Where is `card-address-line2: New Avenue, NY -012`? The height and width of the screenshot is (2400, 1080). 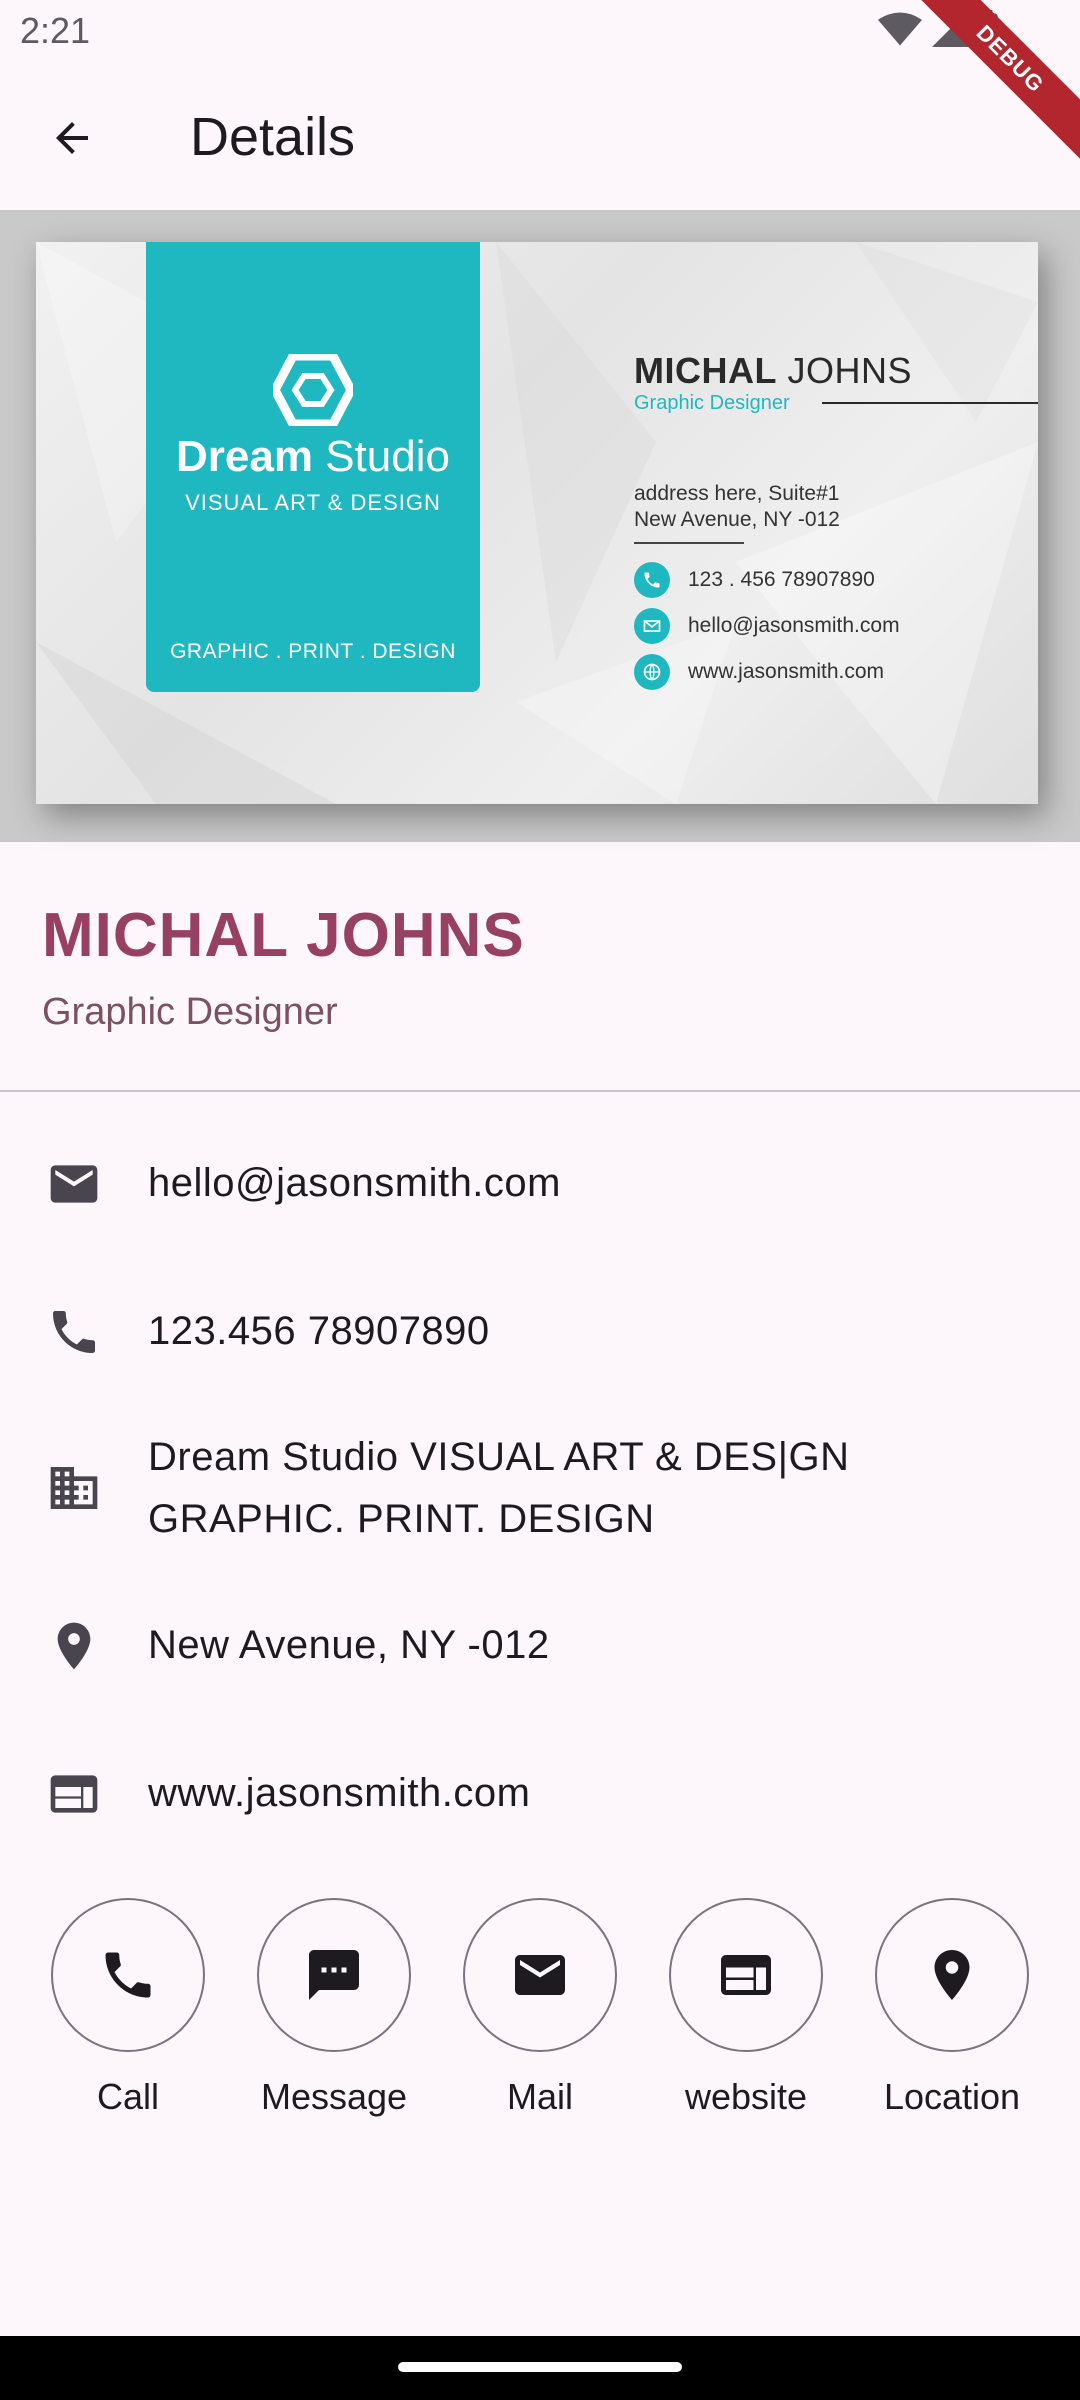 card-address-line2: New Avenue, NY -012 is located at coordinates (737, 519).